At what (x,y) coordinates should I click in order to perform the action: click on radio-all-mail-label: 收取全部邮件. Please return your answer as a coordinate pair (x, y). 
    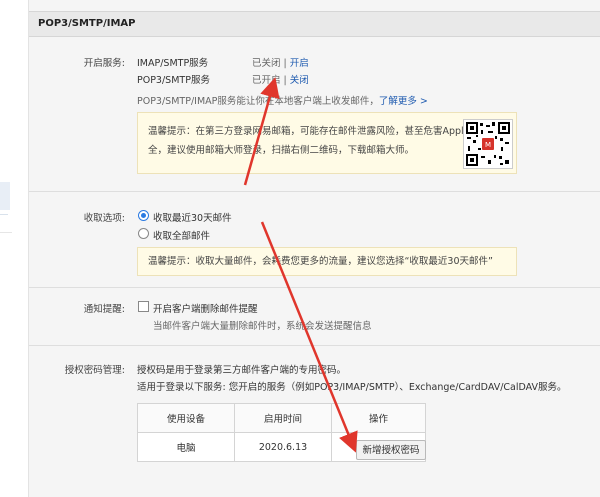
    Looking at the image, I should click on (181, 235).